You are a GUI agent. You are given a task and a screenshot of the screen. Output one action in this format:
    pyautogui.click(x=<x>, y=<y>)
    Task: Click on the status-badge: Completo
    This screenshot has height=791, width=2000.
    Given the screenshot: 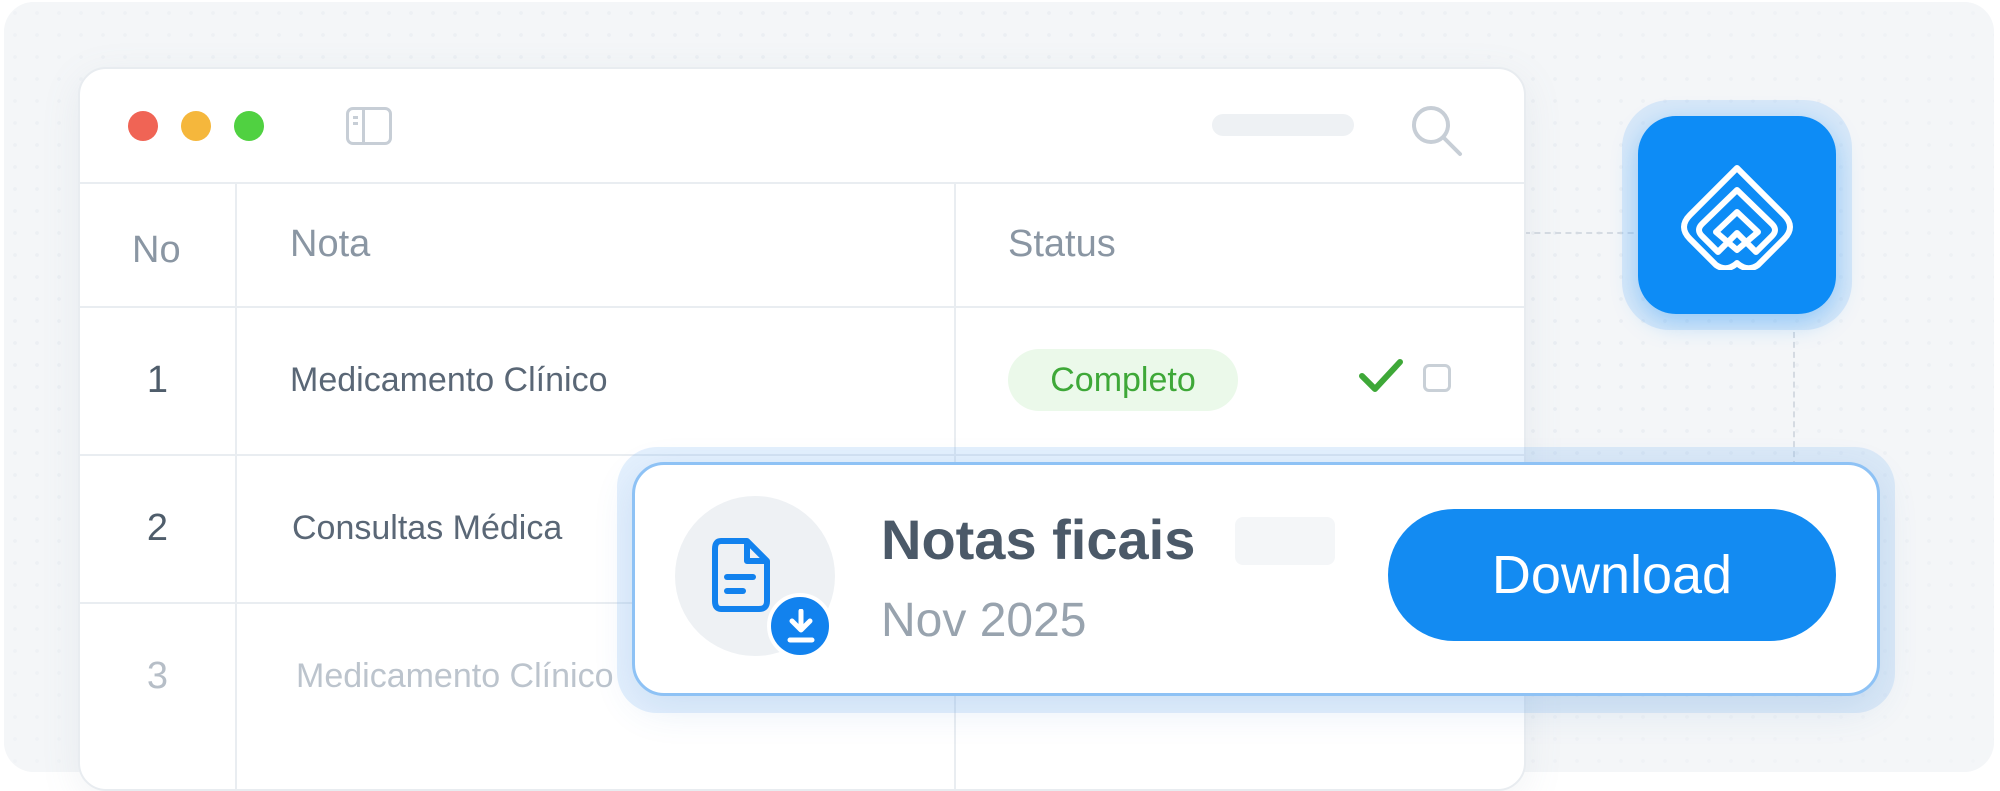 What is the action you would take?
    pyautogui.click(x=1123, y=380)
    